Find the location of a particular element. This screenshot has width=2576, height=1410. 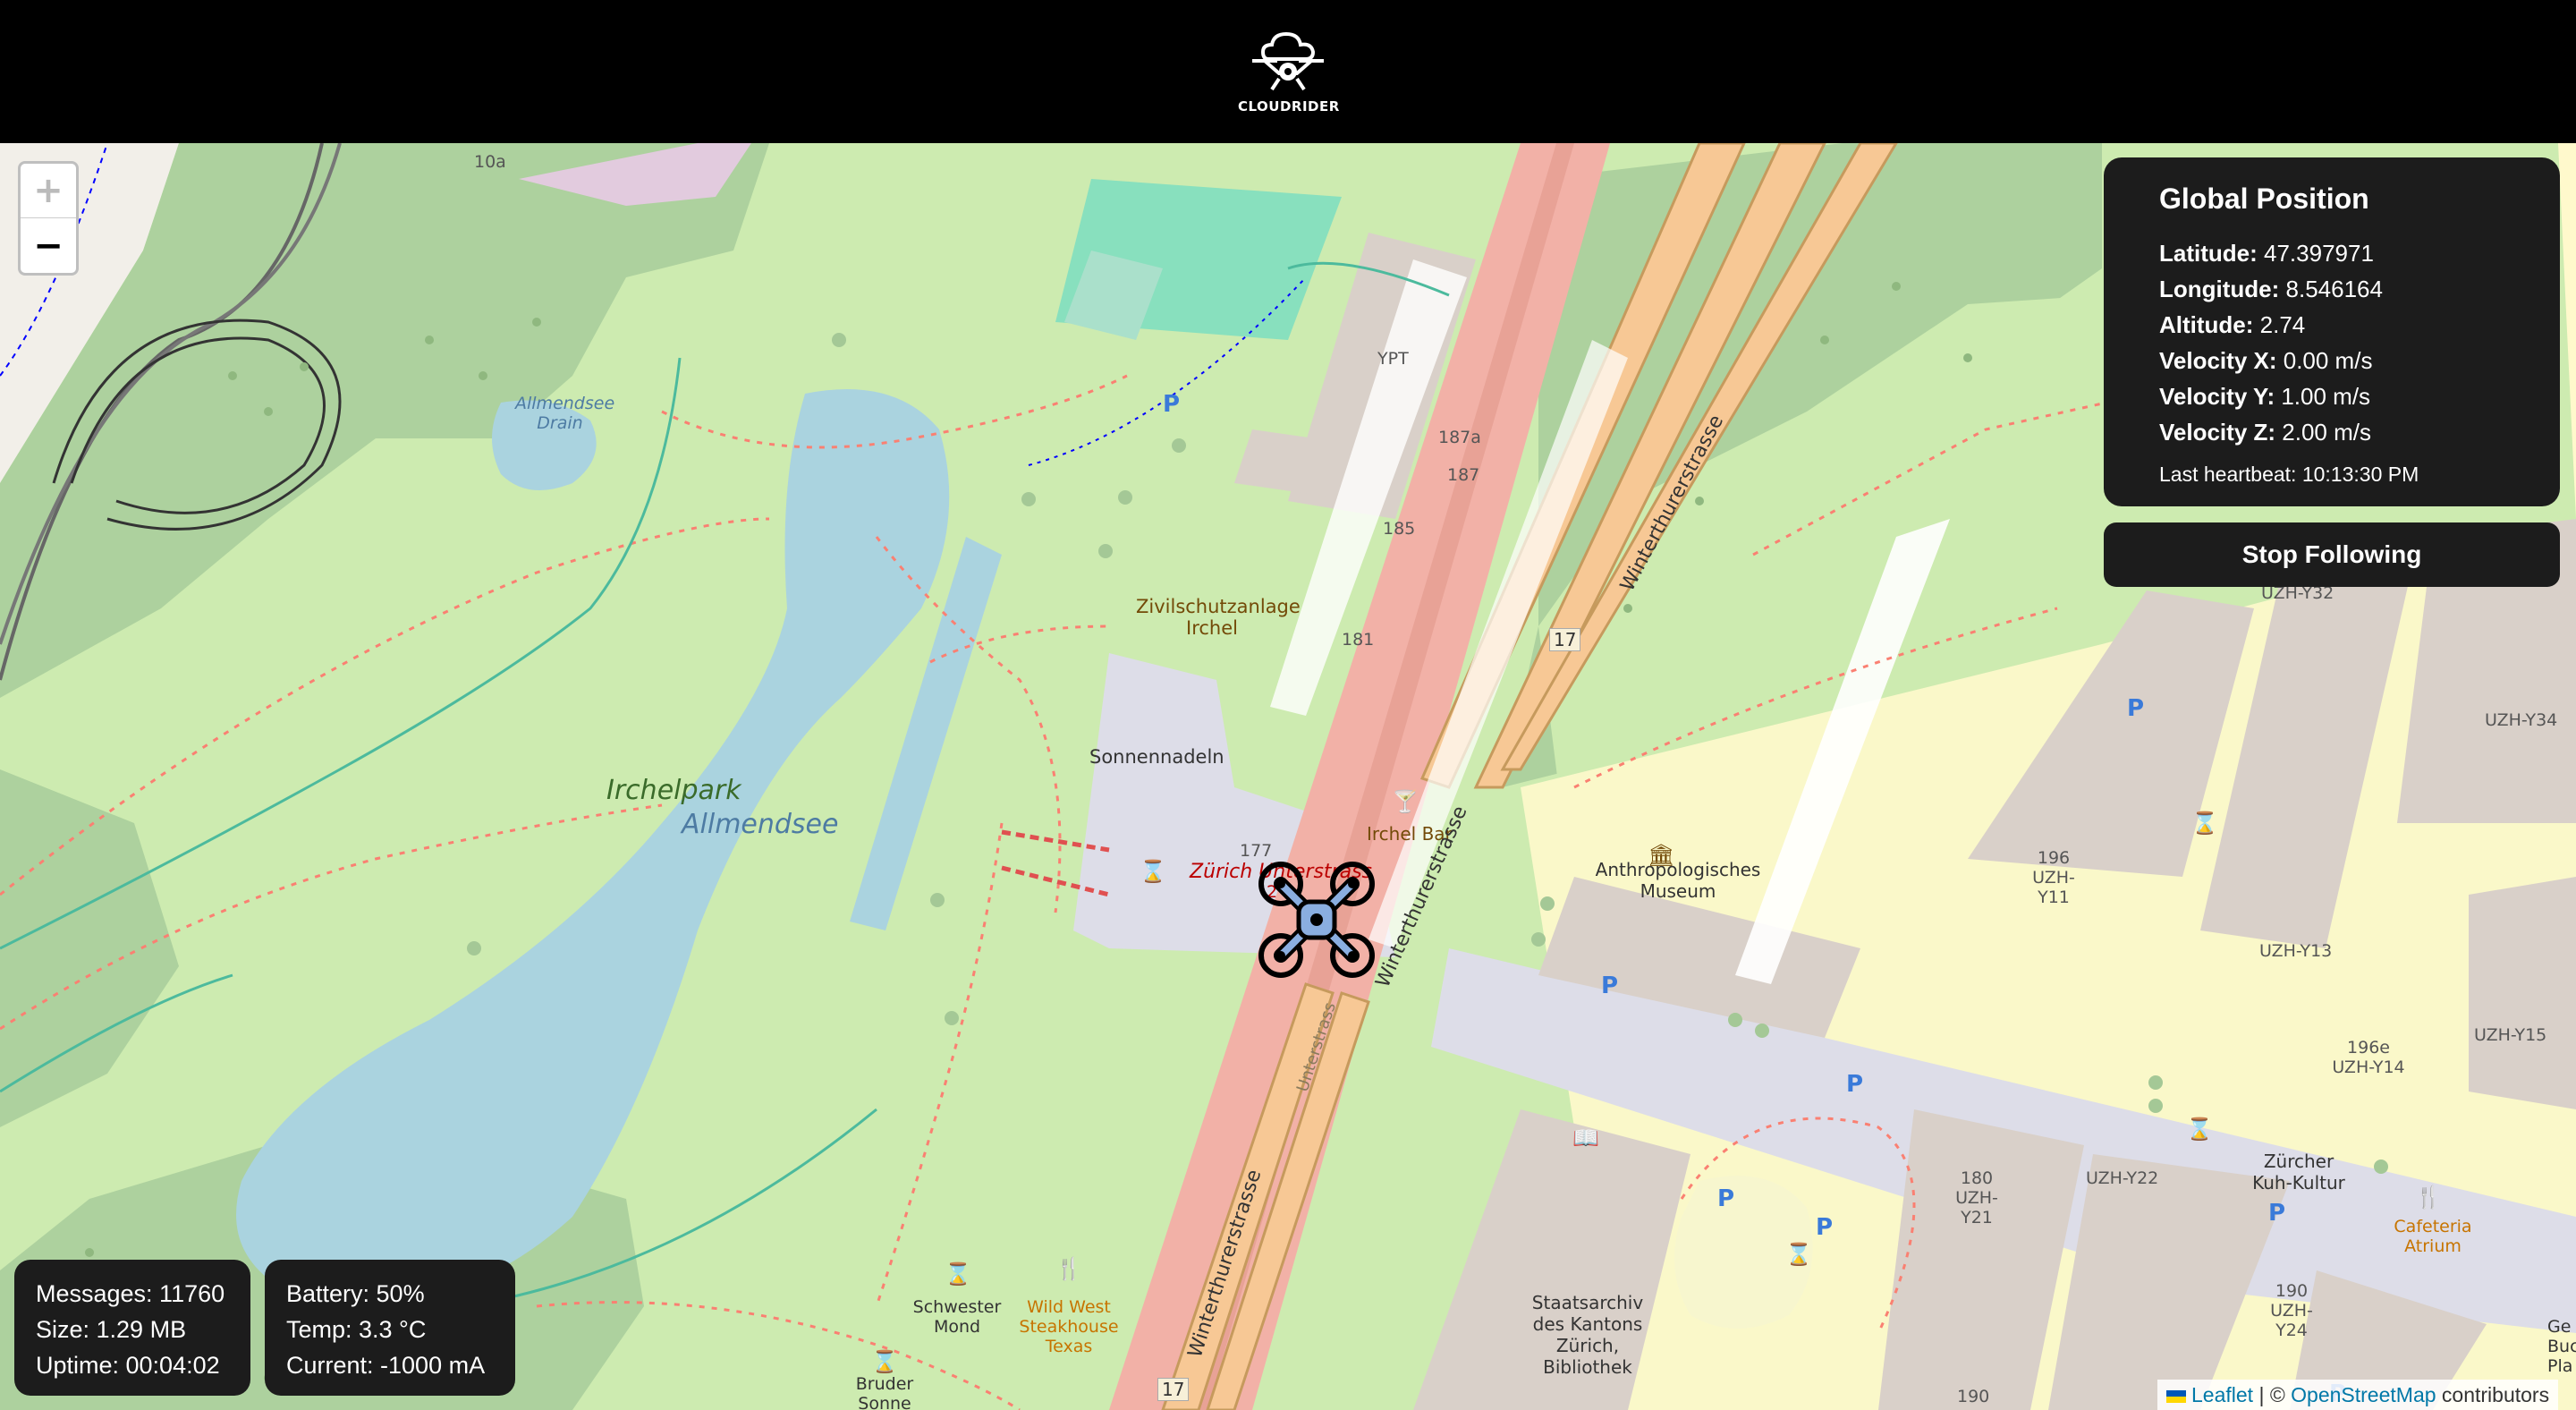

zoom-control: + − is located at coordinates (48, 219).